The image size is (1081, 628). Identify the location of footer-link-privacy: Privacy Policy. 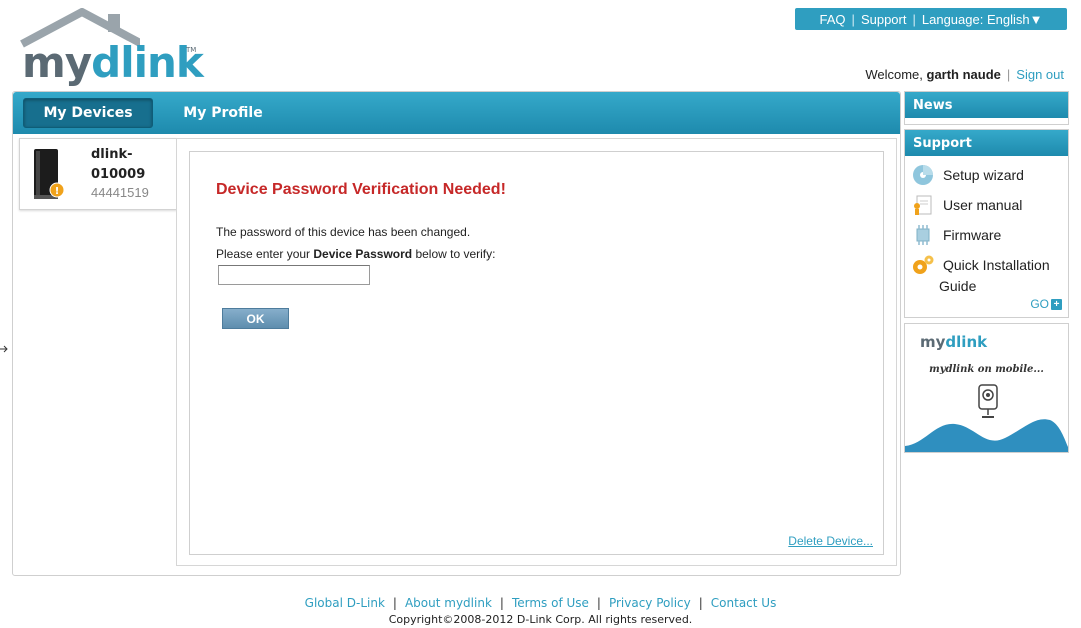
(650, 603).